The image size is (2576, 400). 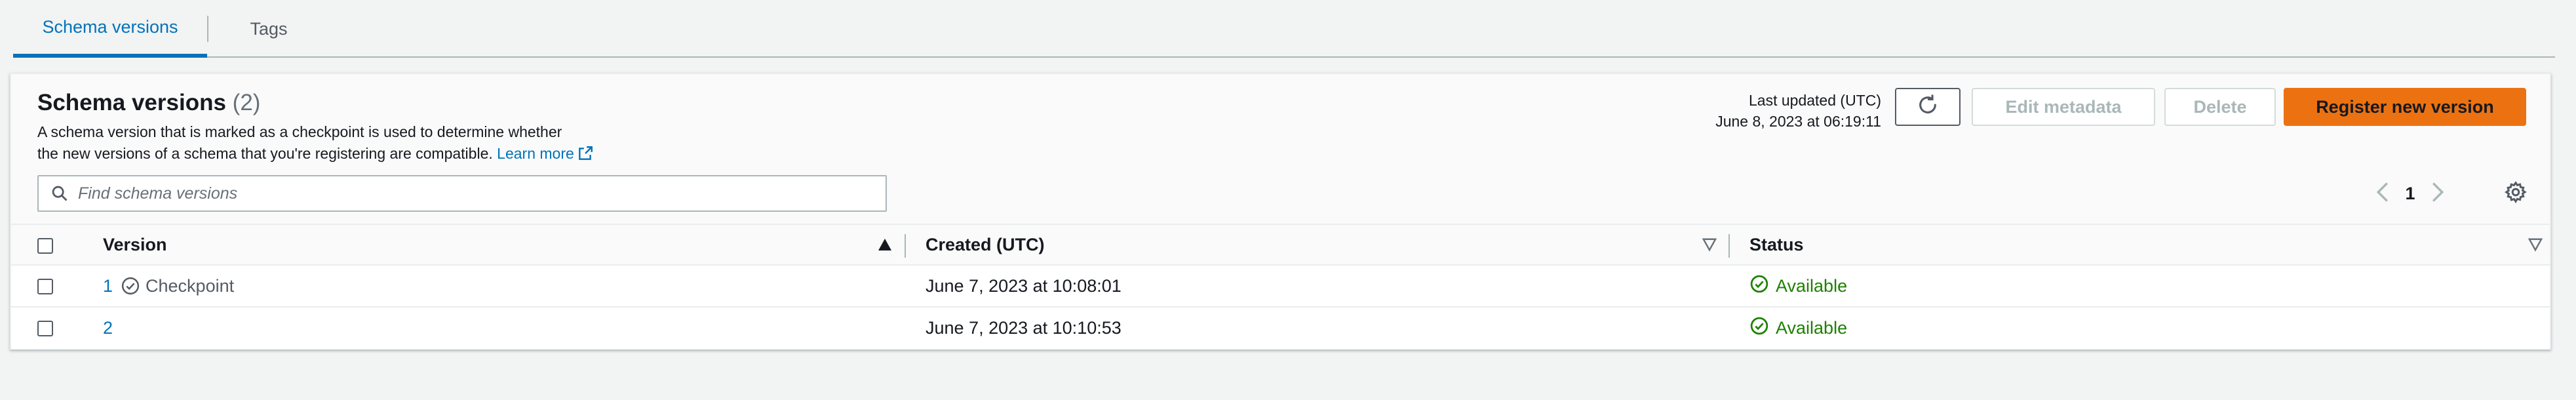 I want to click on delete-button: Delete, so click(x=2220, y=107).